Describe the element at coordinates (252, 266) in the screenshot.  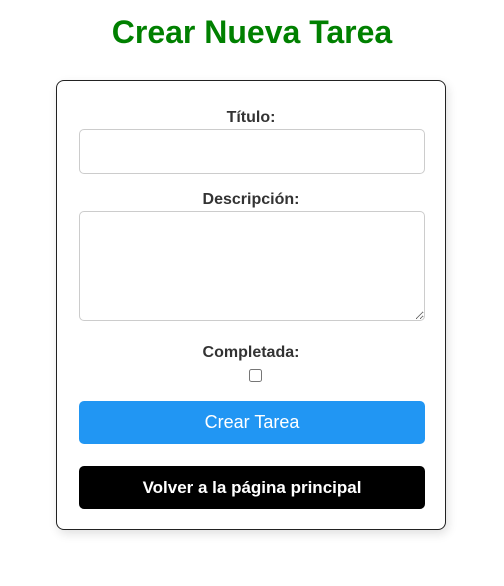
I see `description-textarea` at that location.